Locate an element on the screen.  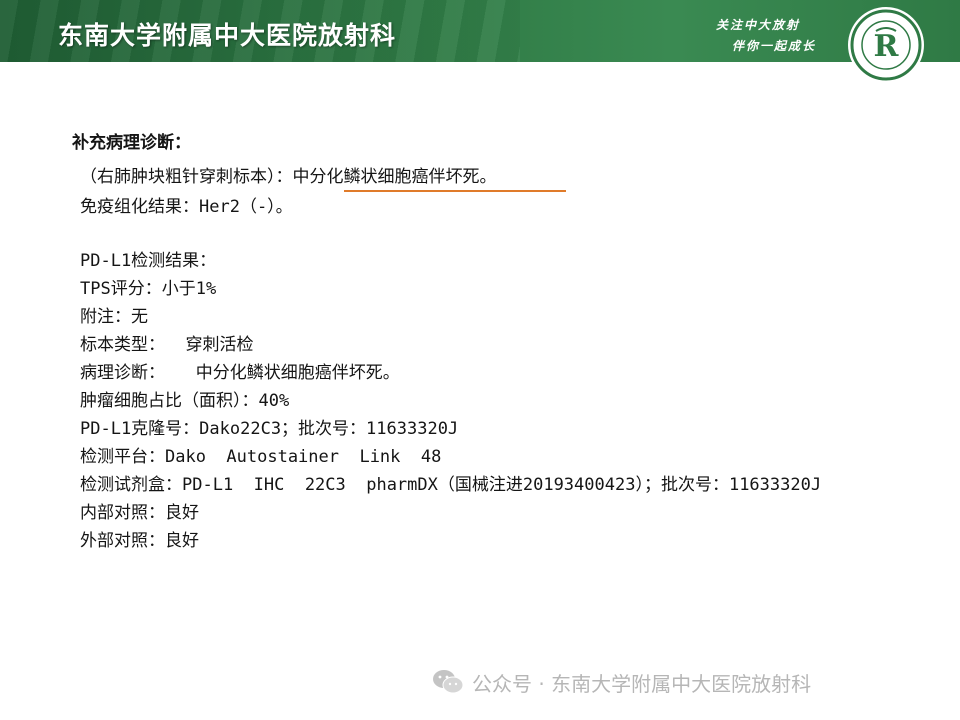
test-platform: 检测平台：Dako Autostainer Link 48 is located at coordinates (261, 457).